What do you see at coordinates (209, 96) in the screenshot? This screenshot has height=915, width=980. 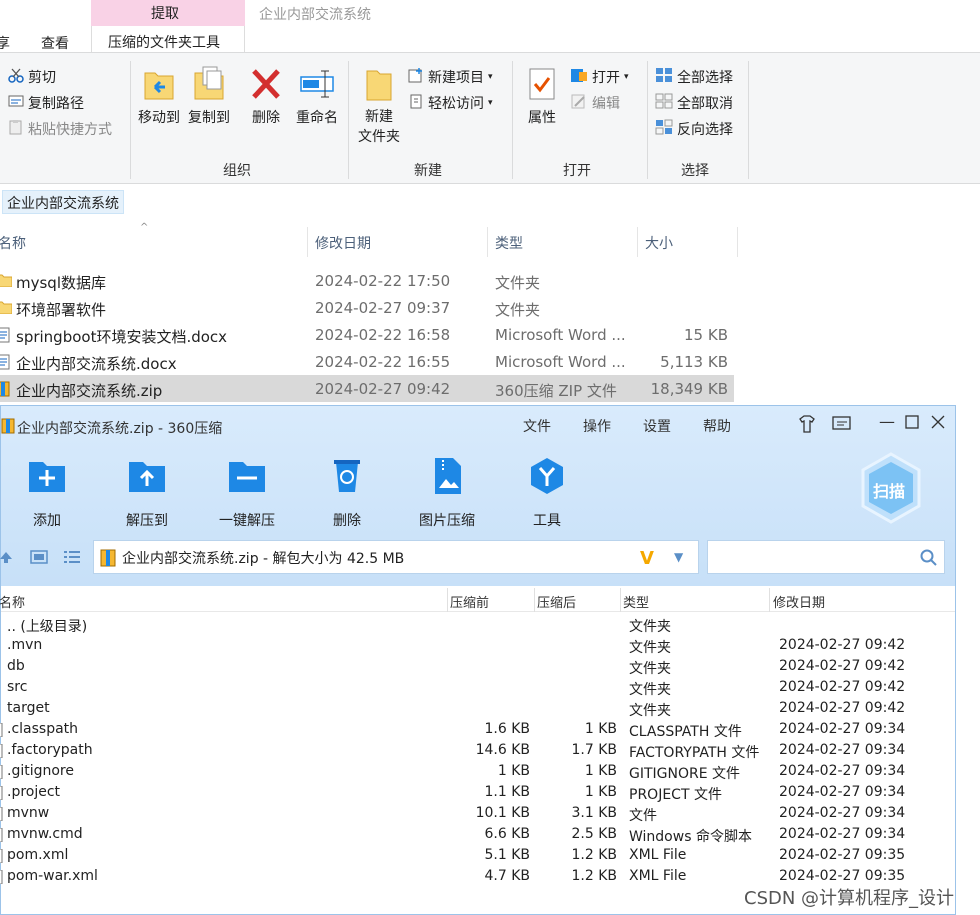 I see `copy-to-button: 复制到` at bounding box center [209, 96].